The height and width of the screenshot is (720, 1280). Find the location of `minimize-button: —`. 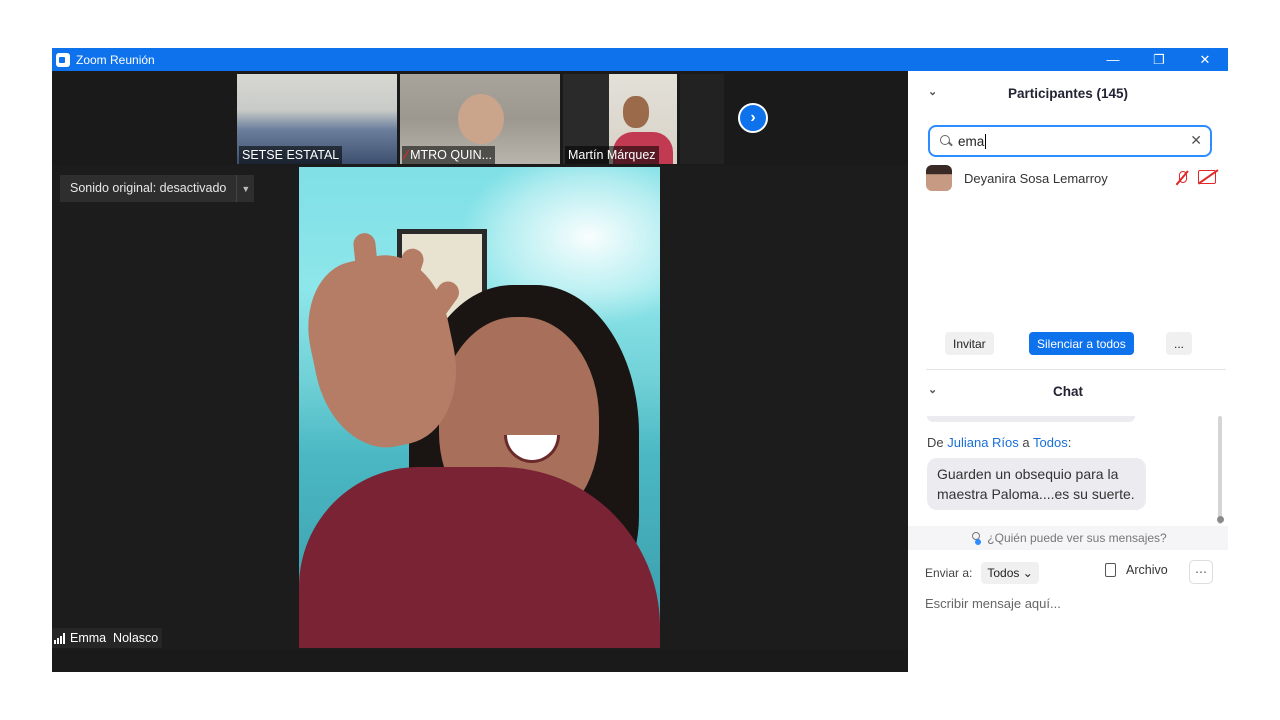

minimize-button: — is located at coordinates (1113, 59).